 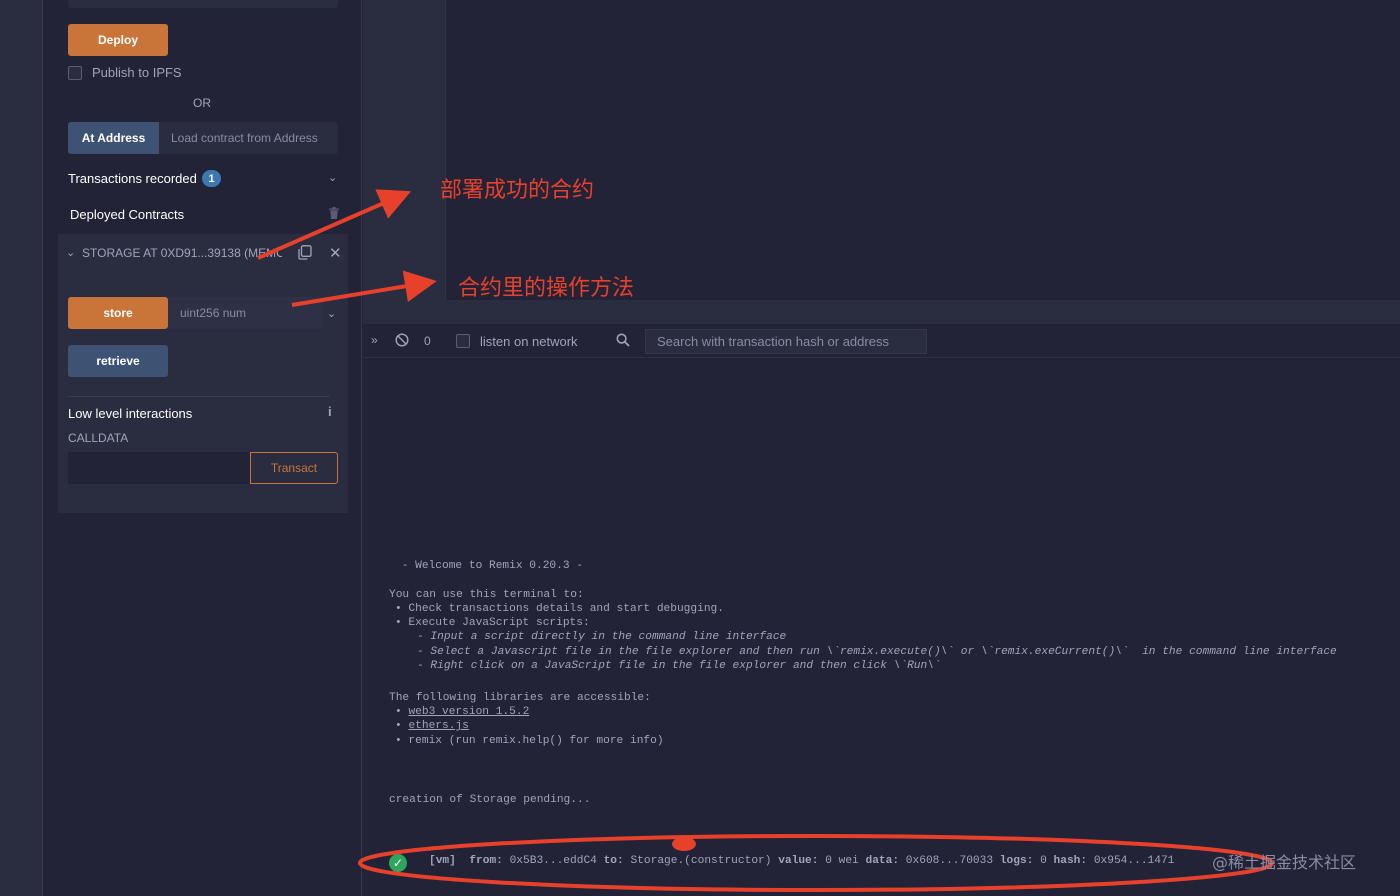 I want to click on library-item: • web3 version 1.5.2, so click(x=462, y=712).